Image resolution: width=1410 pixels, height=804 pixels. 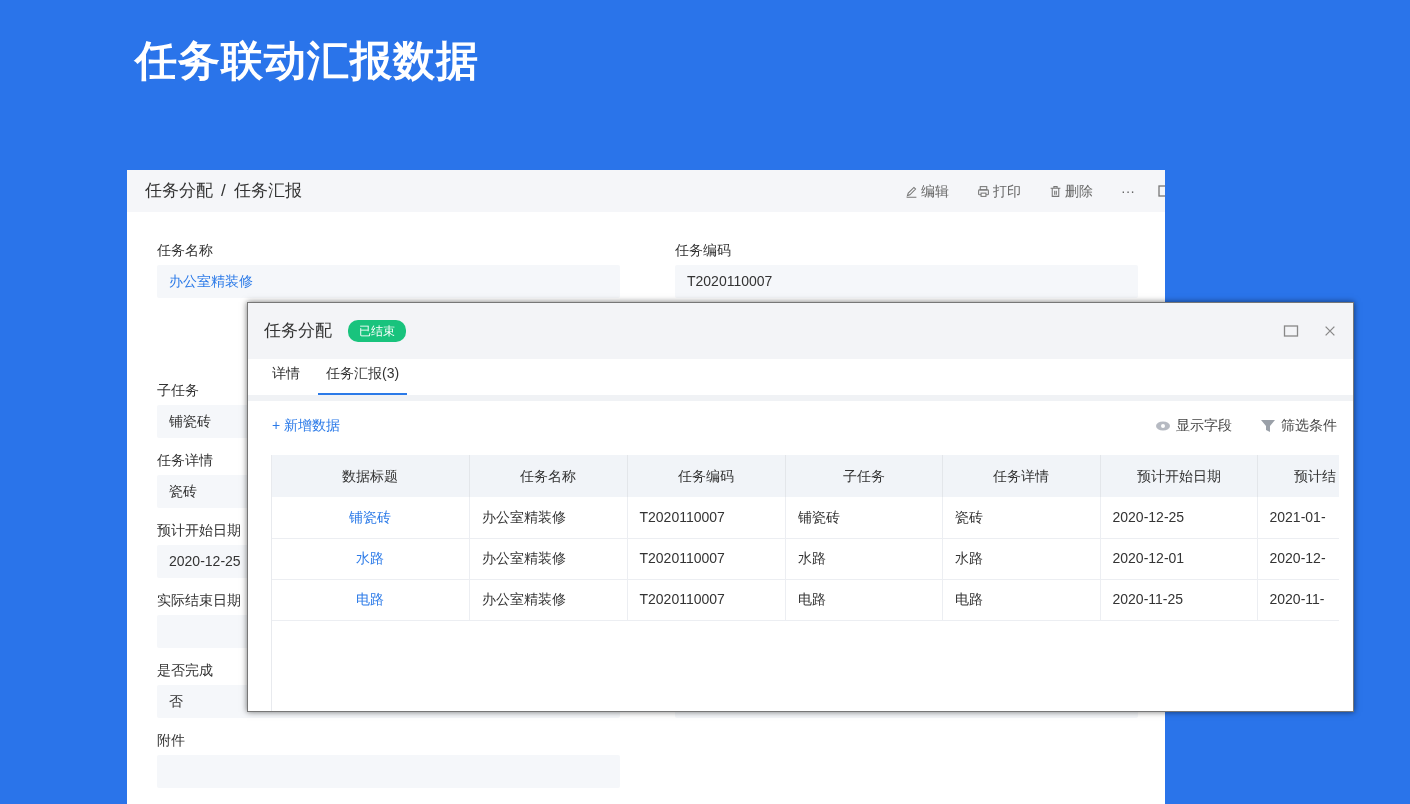 I want to click on filter-button: 筛选条件, so click(x=1298, y=425).